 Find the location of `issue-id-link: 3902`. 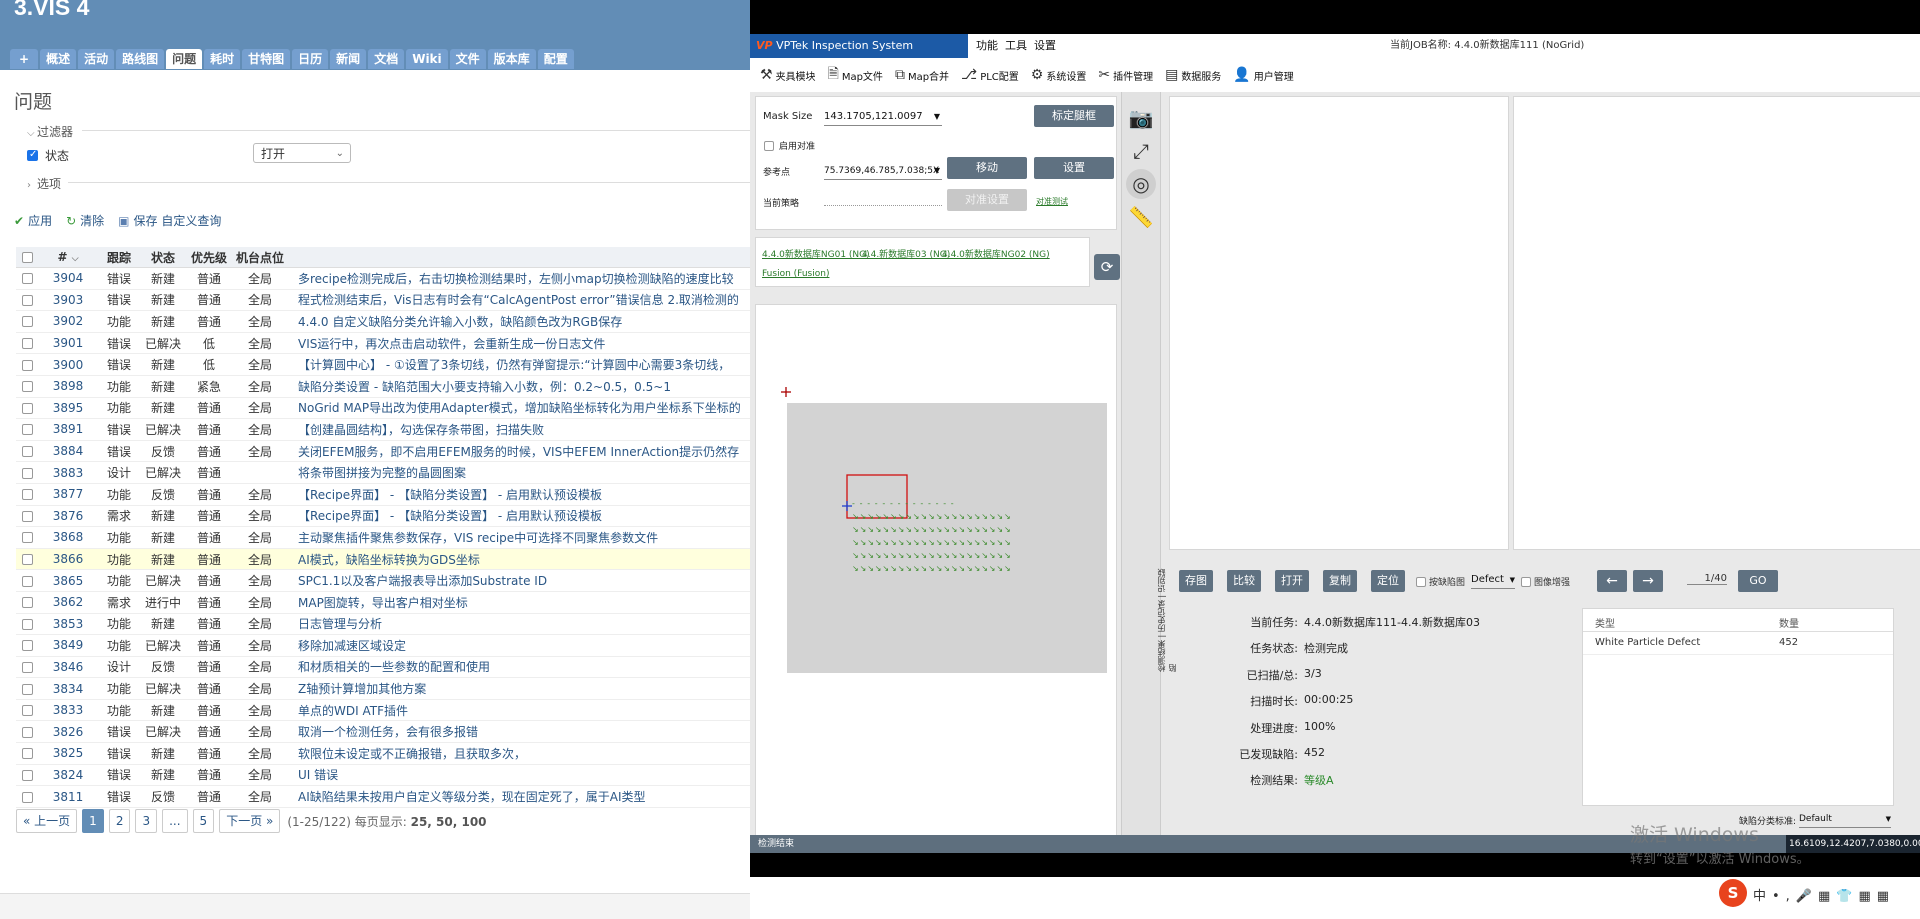

issue-id-link: 3902 is located at coordinates (68, 321).